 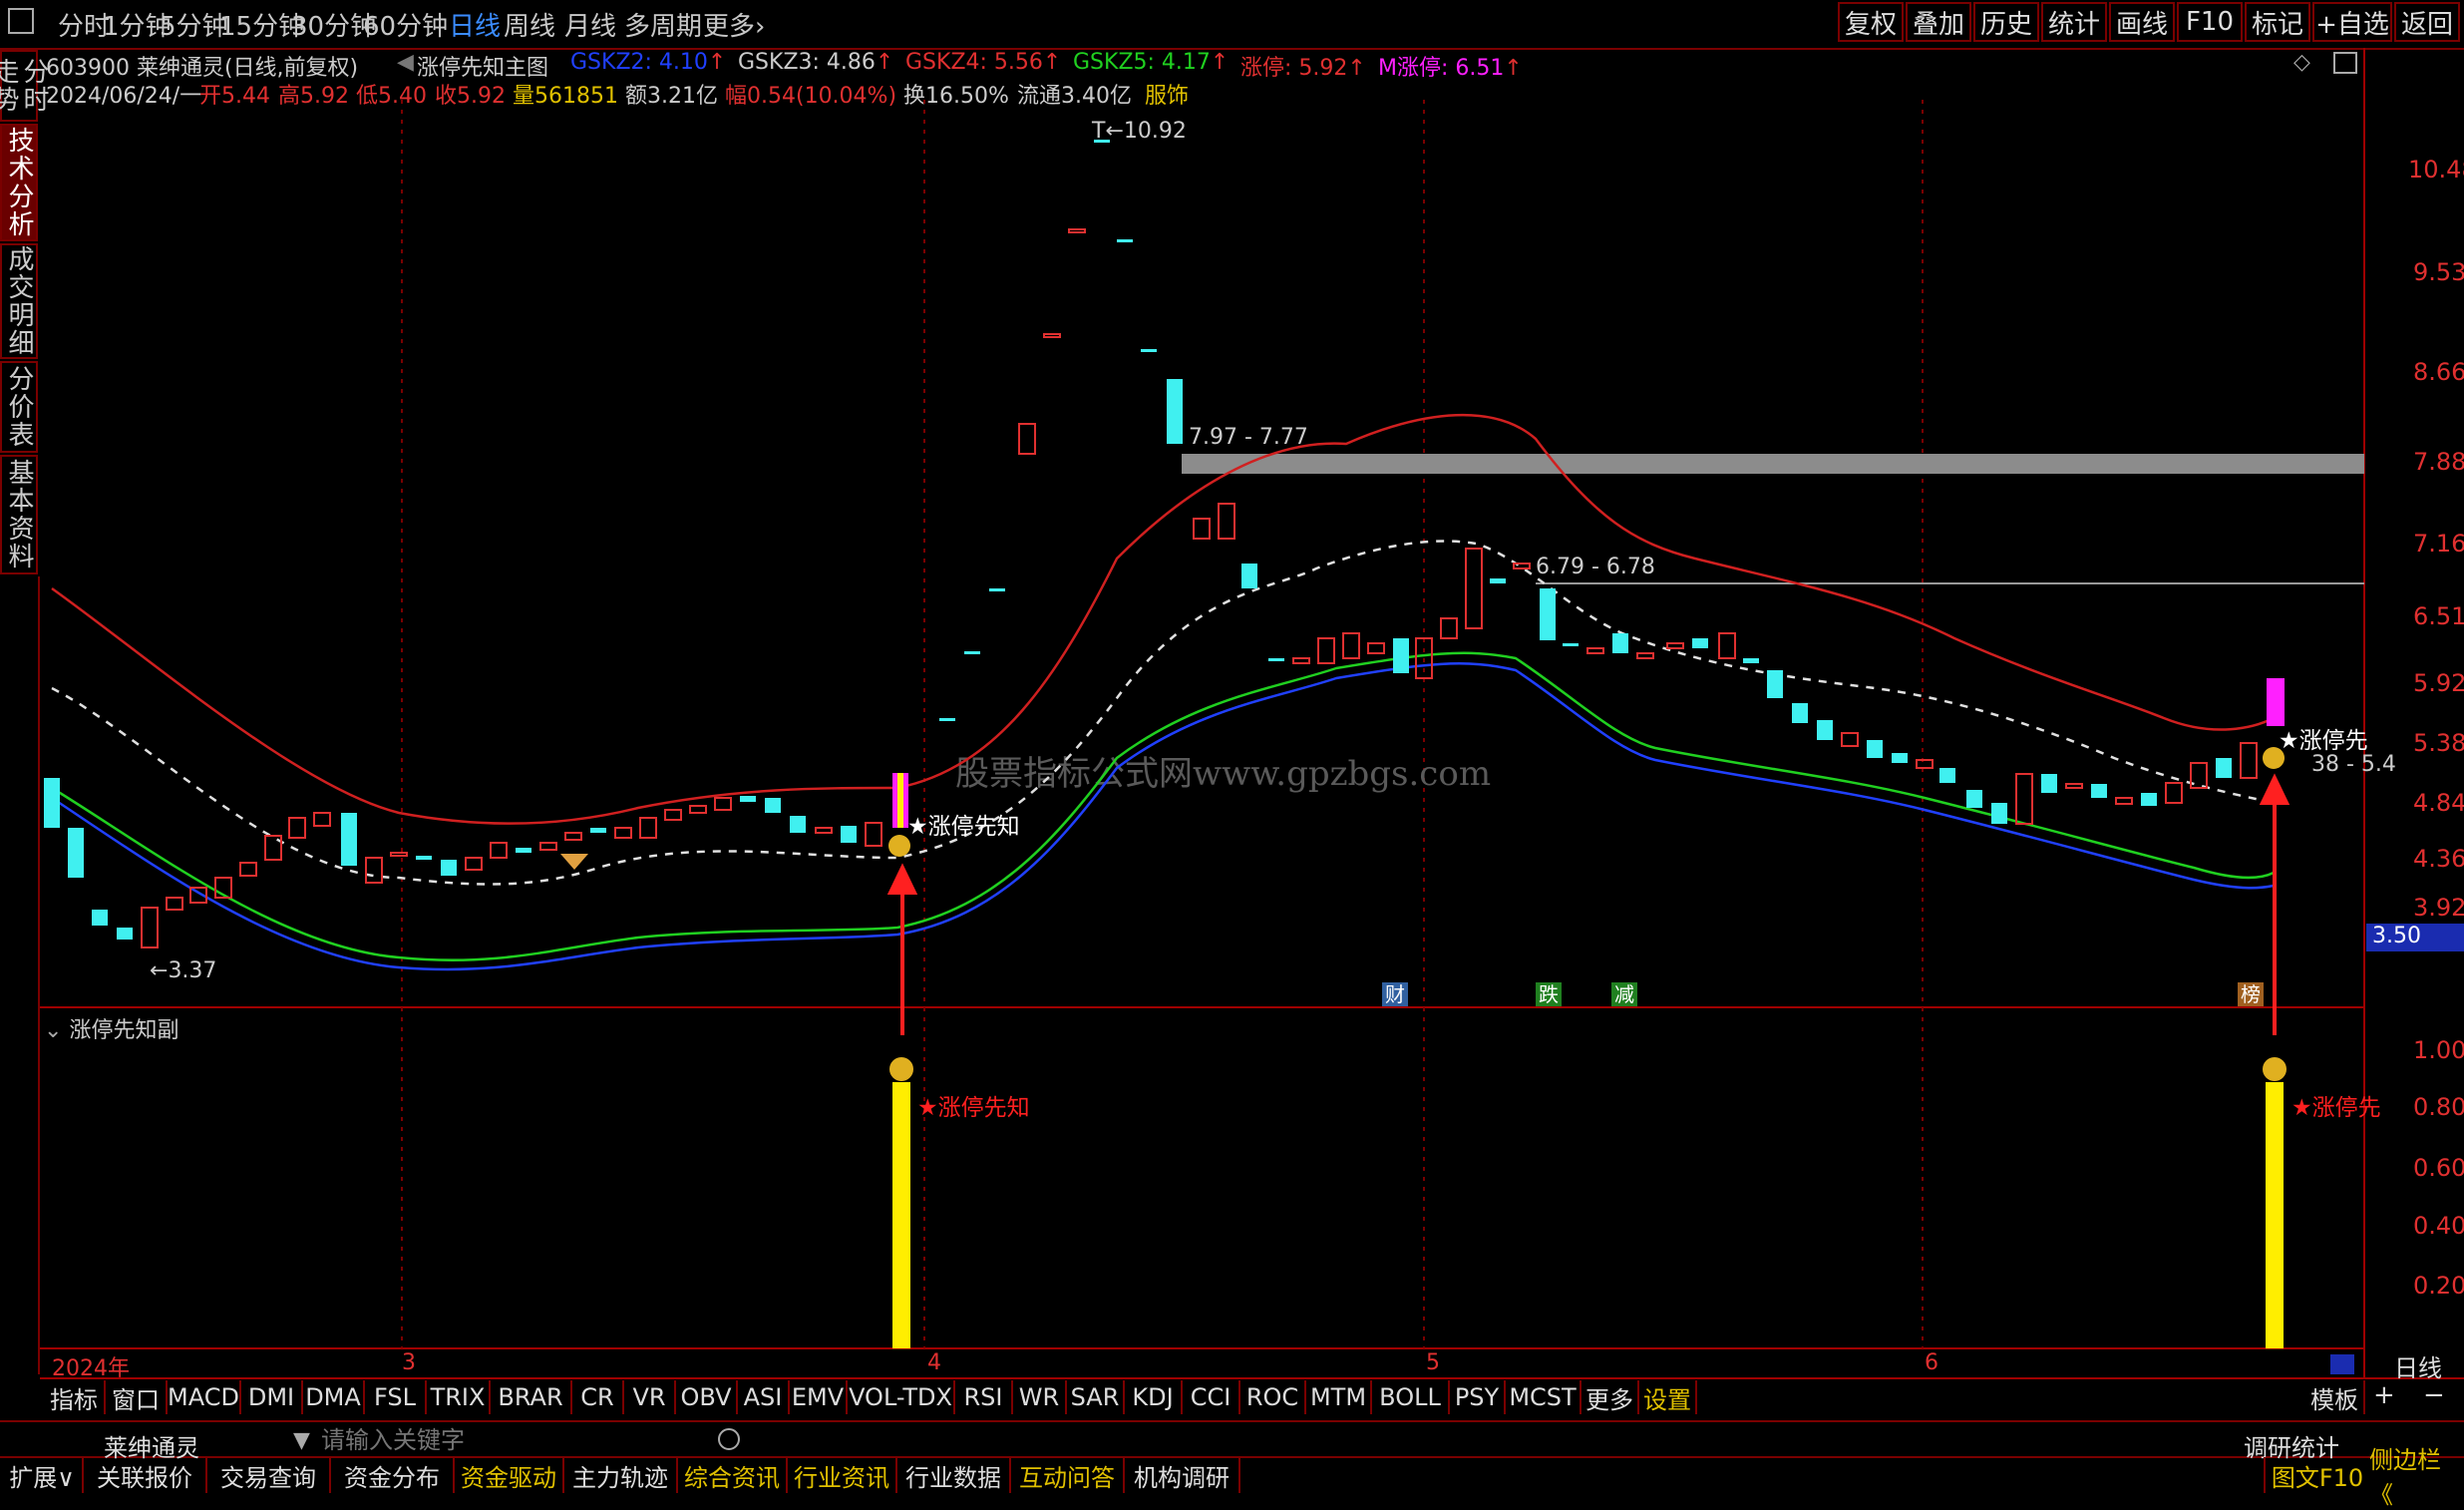 I want to click on footer-tab: 主力轨迹, so click(x=621, y=1475).